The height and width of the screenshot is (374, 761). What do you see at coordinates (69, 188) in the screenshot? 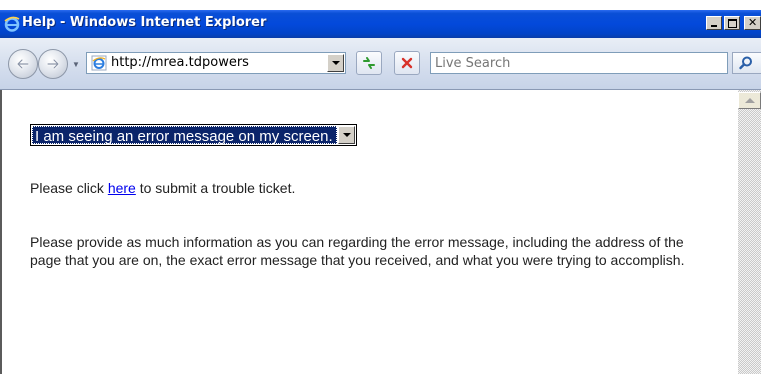
I see `ticket-prefix: Please click` at bounding box center [69, 188].